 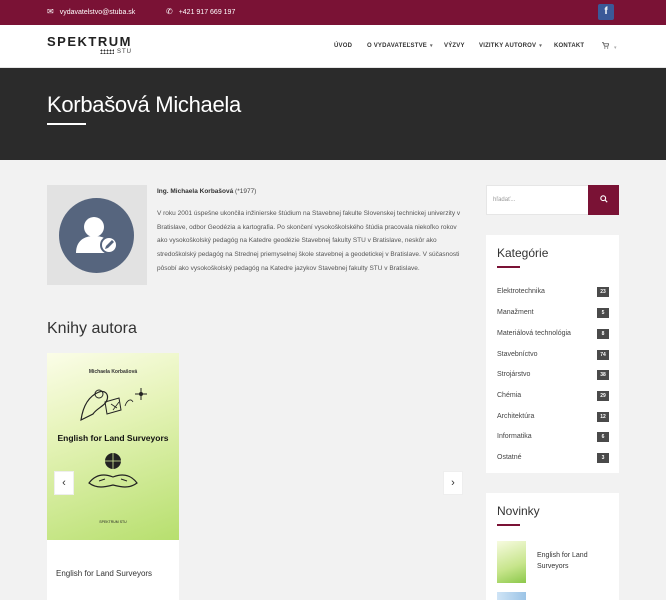 What do you see at coordinates (92, 328) in the screenshot?
I see `books-heading: Knihy autora` at bounding box center [92, 328].